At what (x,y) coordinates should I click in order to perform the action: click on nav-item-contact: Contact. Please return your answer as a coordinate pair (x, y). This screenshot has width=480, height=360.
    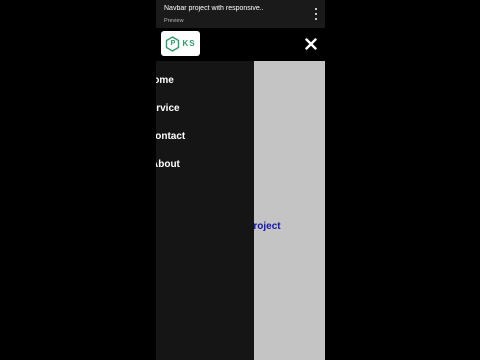
    Looking at the image, I should click on (201, 137).